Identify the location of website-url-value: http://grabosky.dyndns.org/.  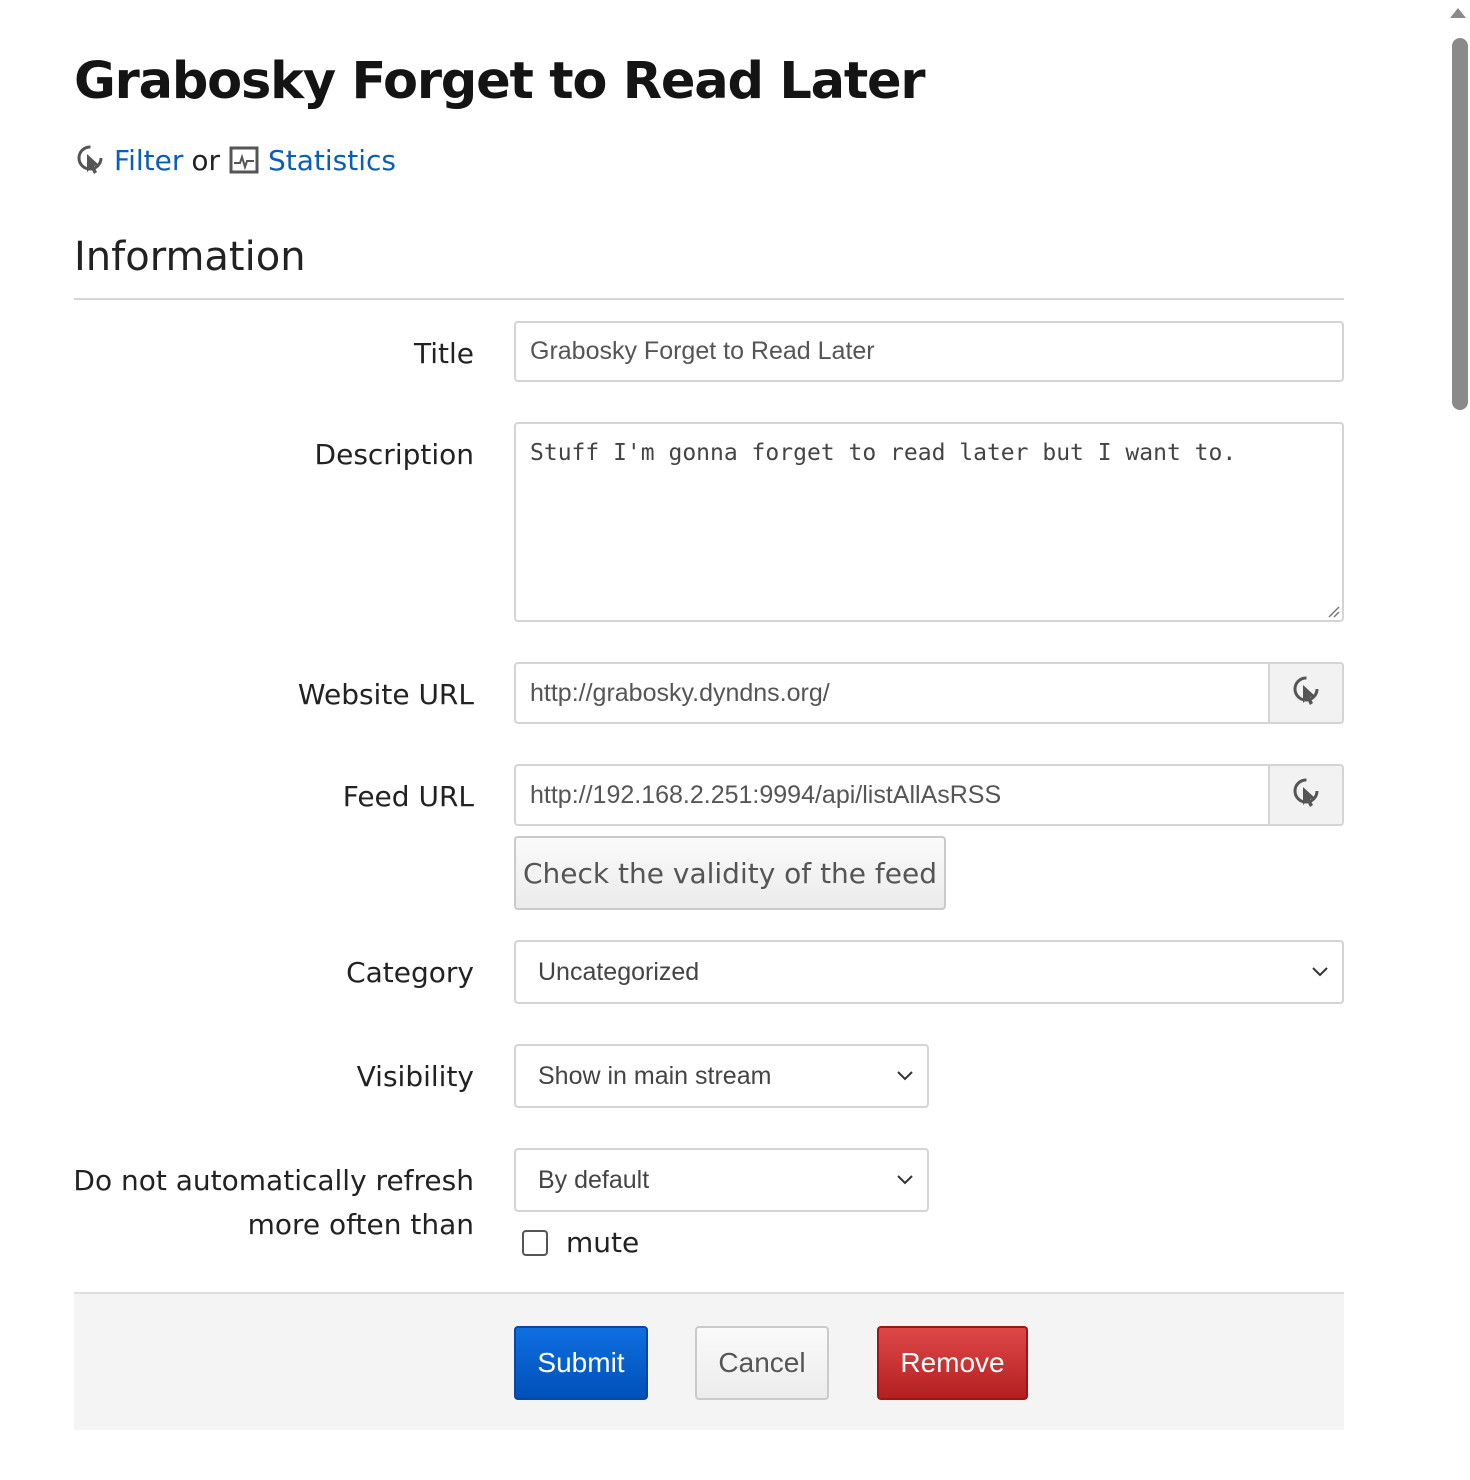
(680, 692).